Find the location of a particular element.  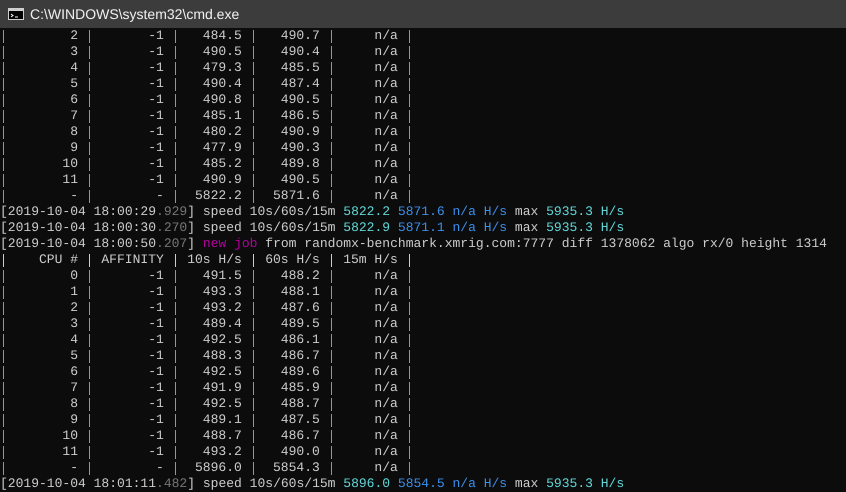

timestamp-ms: .929 is located at coordinates (172, 212).